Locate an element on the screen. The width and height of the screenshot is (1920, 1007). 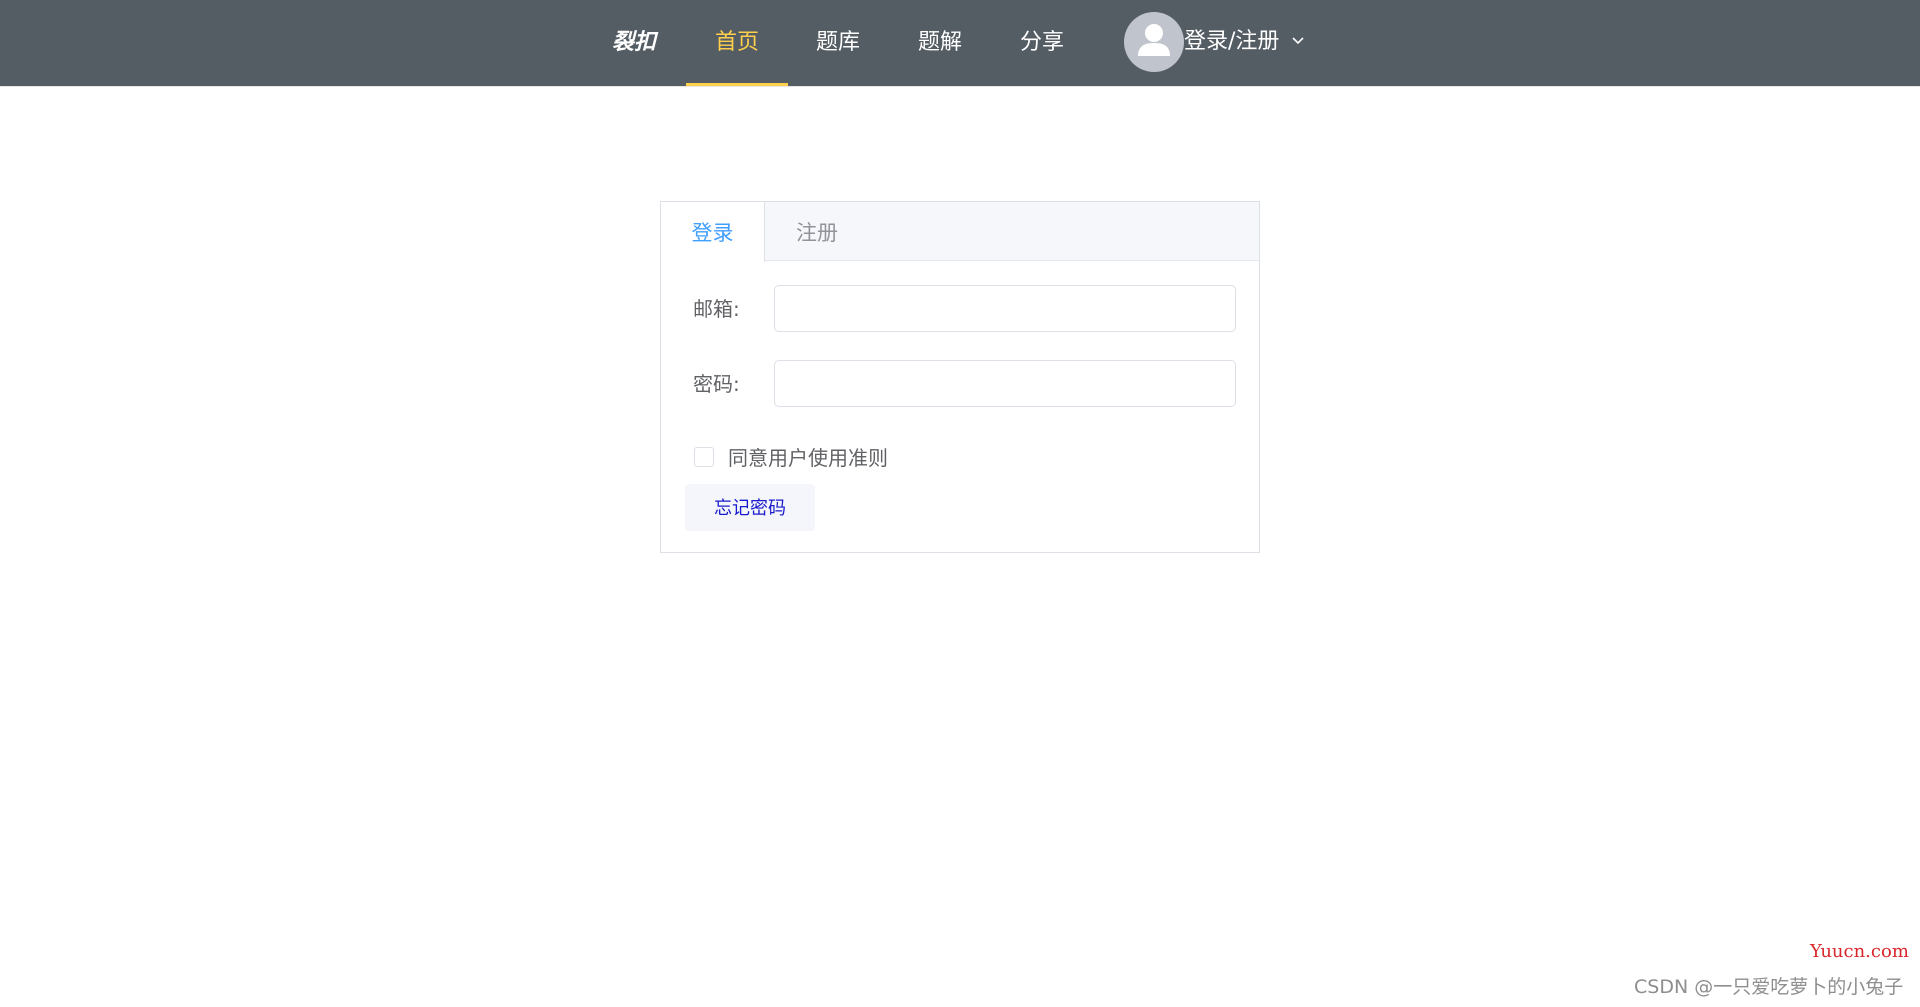
login-card: 登录 注册 邮箱: 密码: 同意用户使用准则 忘记密码 is located at coordinates (960, 377).